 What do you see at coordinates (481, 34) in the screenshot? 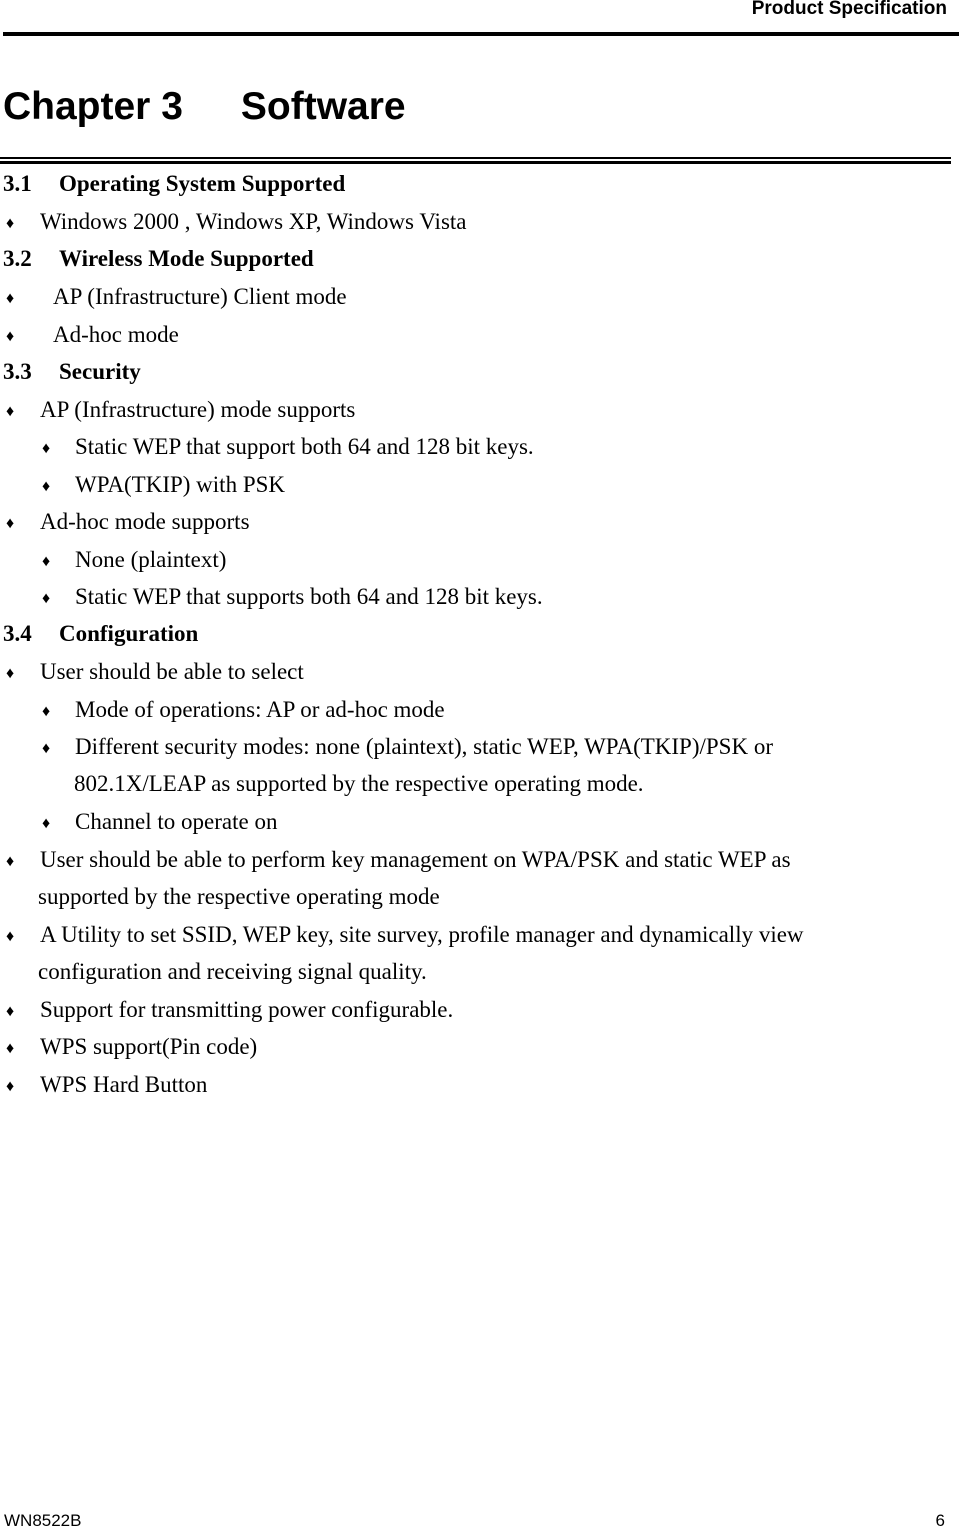
I see `header-rule` at bounding box center [481, 34].